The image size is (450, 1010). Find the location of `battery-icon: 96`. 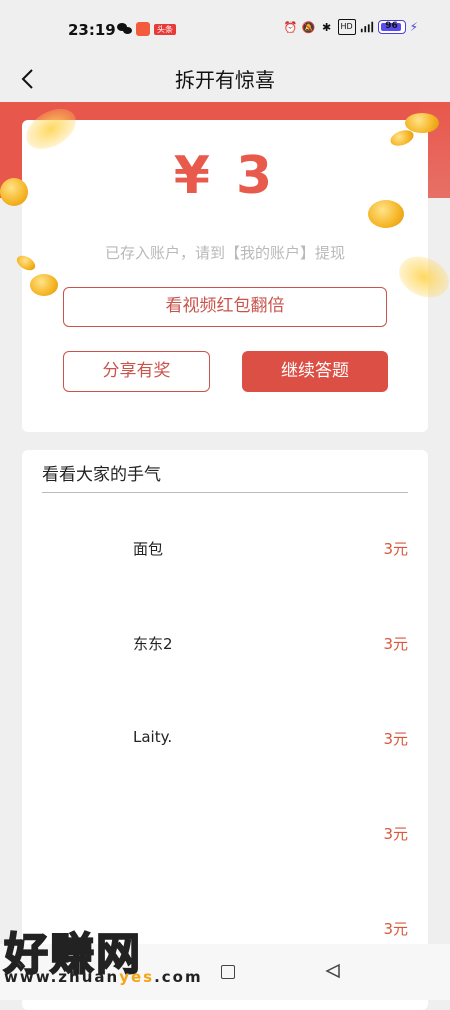

battery-icon: 96 is located at coordinates (391, 27).